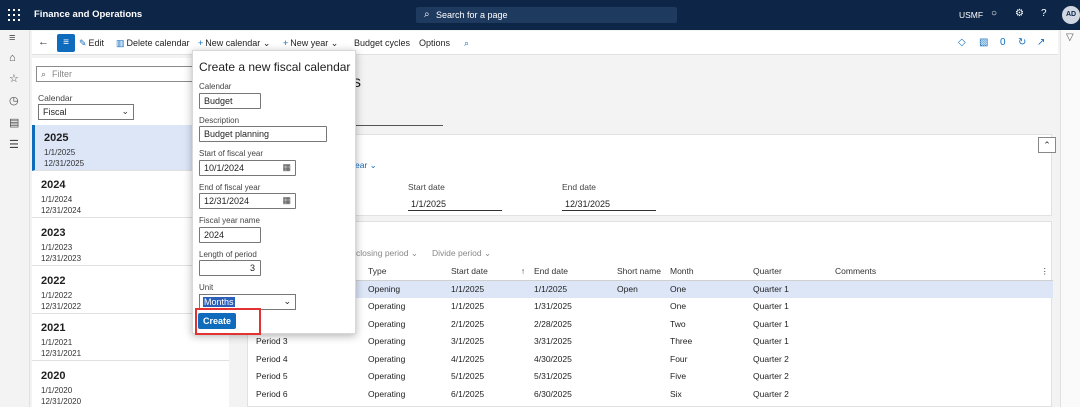 The image size is (1080, 407). Describe the element at coordinates (1070, 218) in the screenshot. I see `right-side-pane: ▽` at that location.